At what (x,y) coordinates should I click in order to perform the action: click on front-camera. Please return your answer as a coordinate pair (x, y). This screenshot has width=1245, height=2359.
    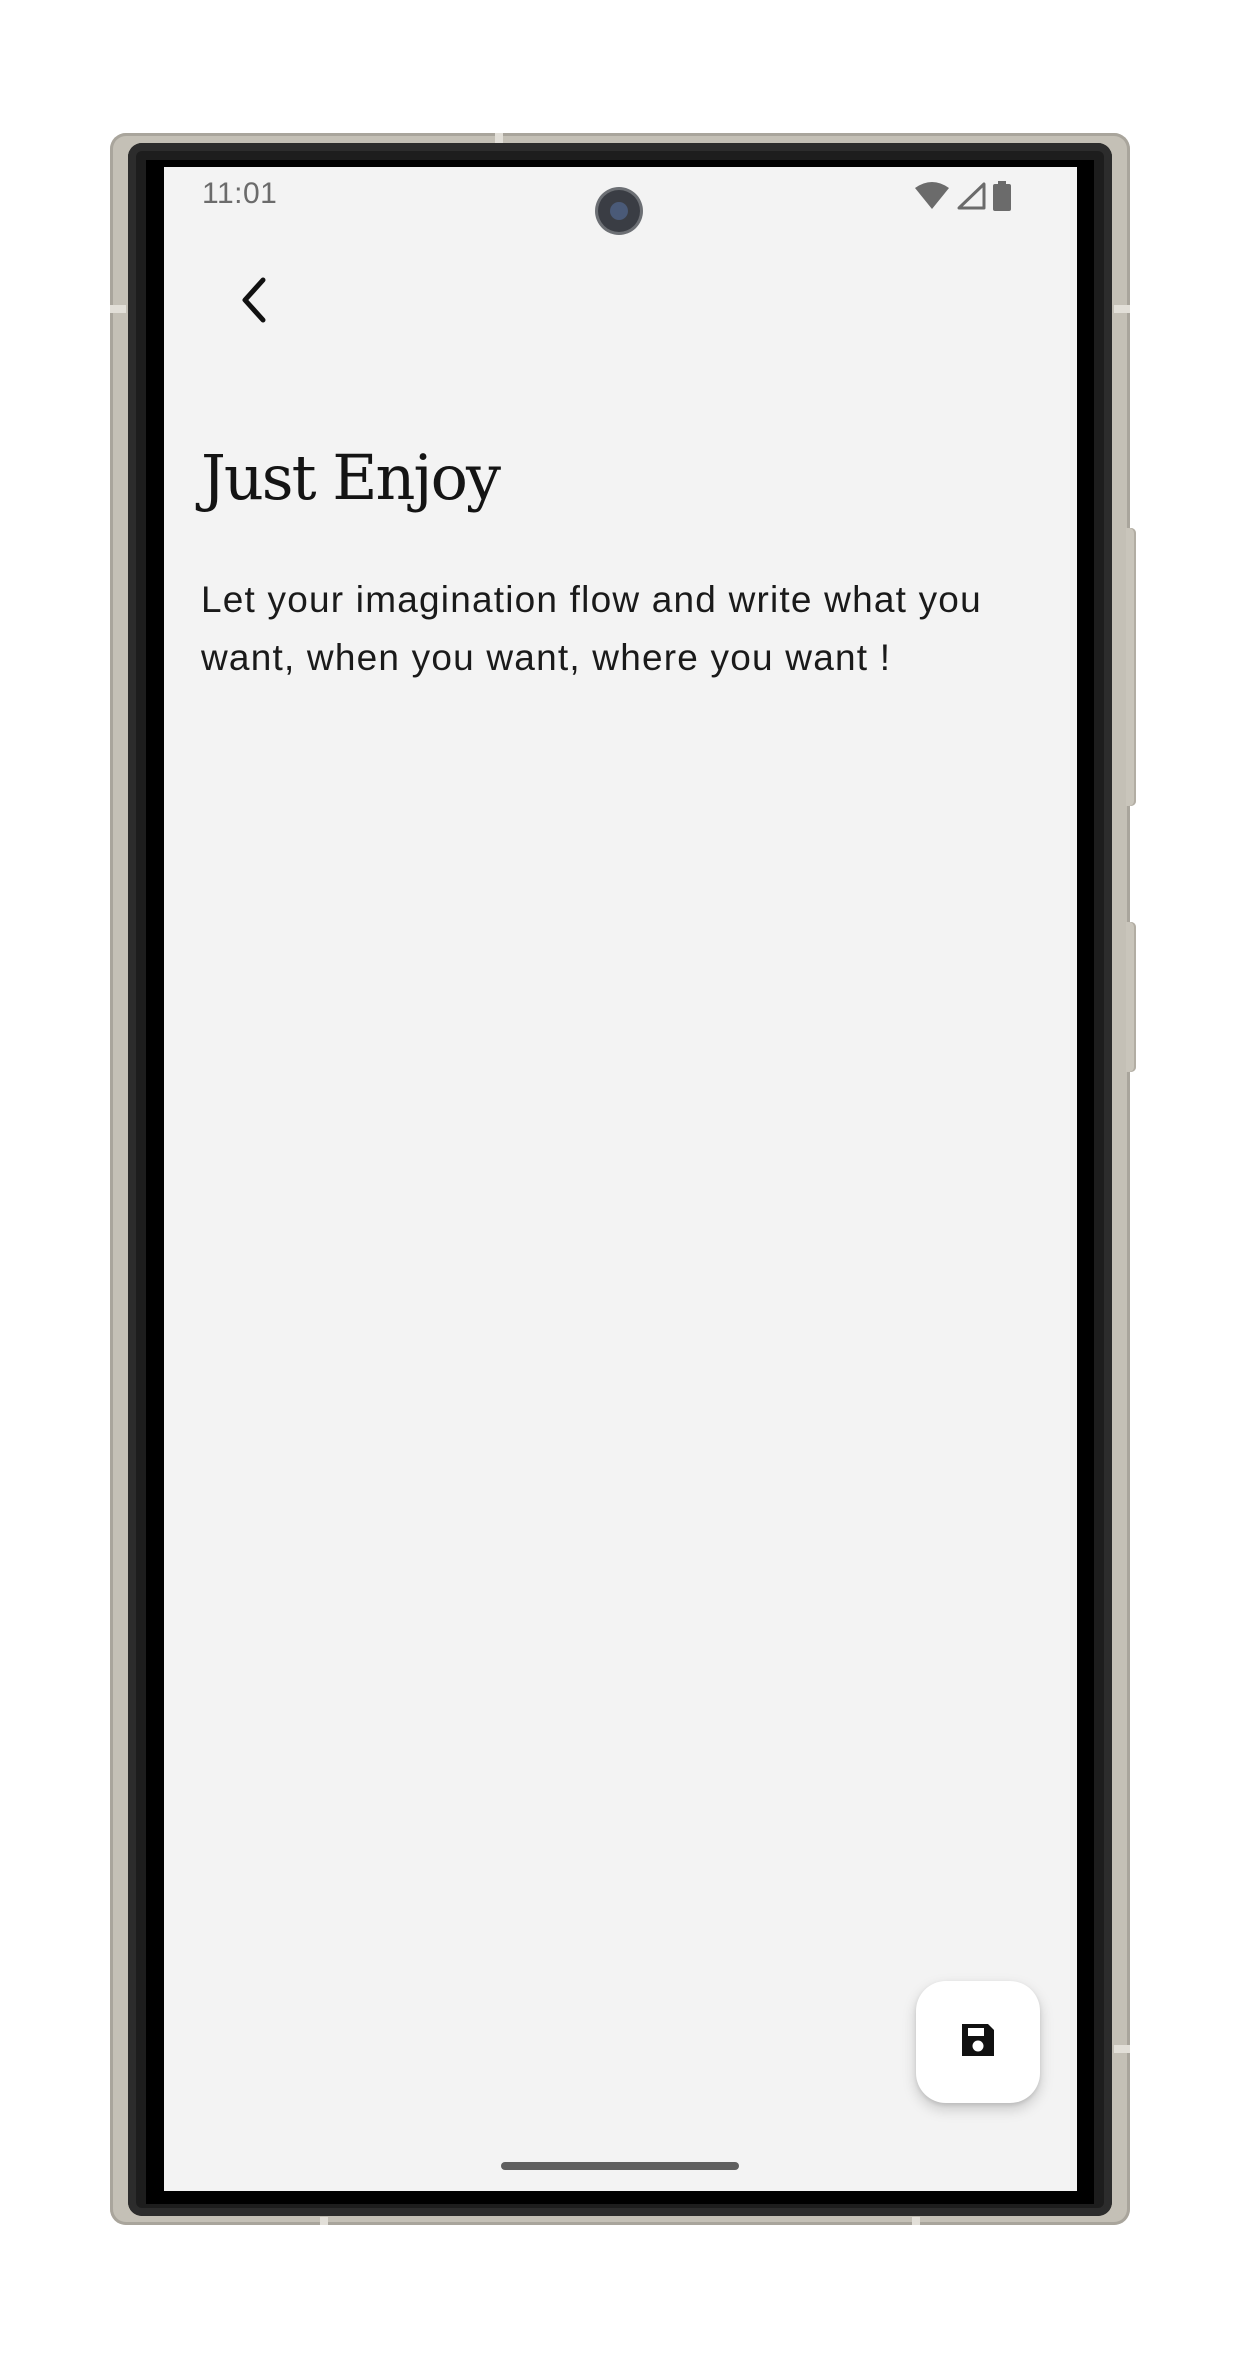
    Looking at the image, I should click on (619, 211).